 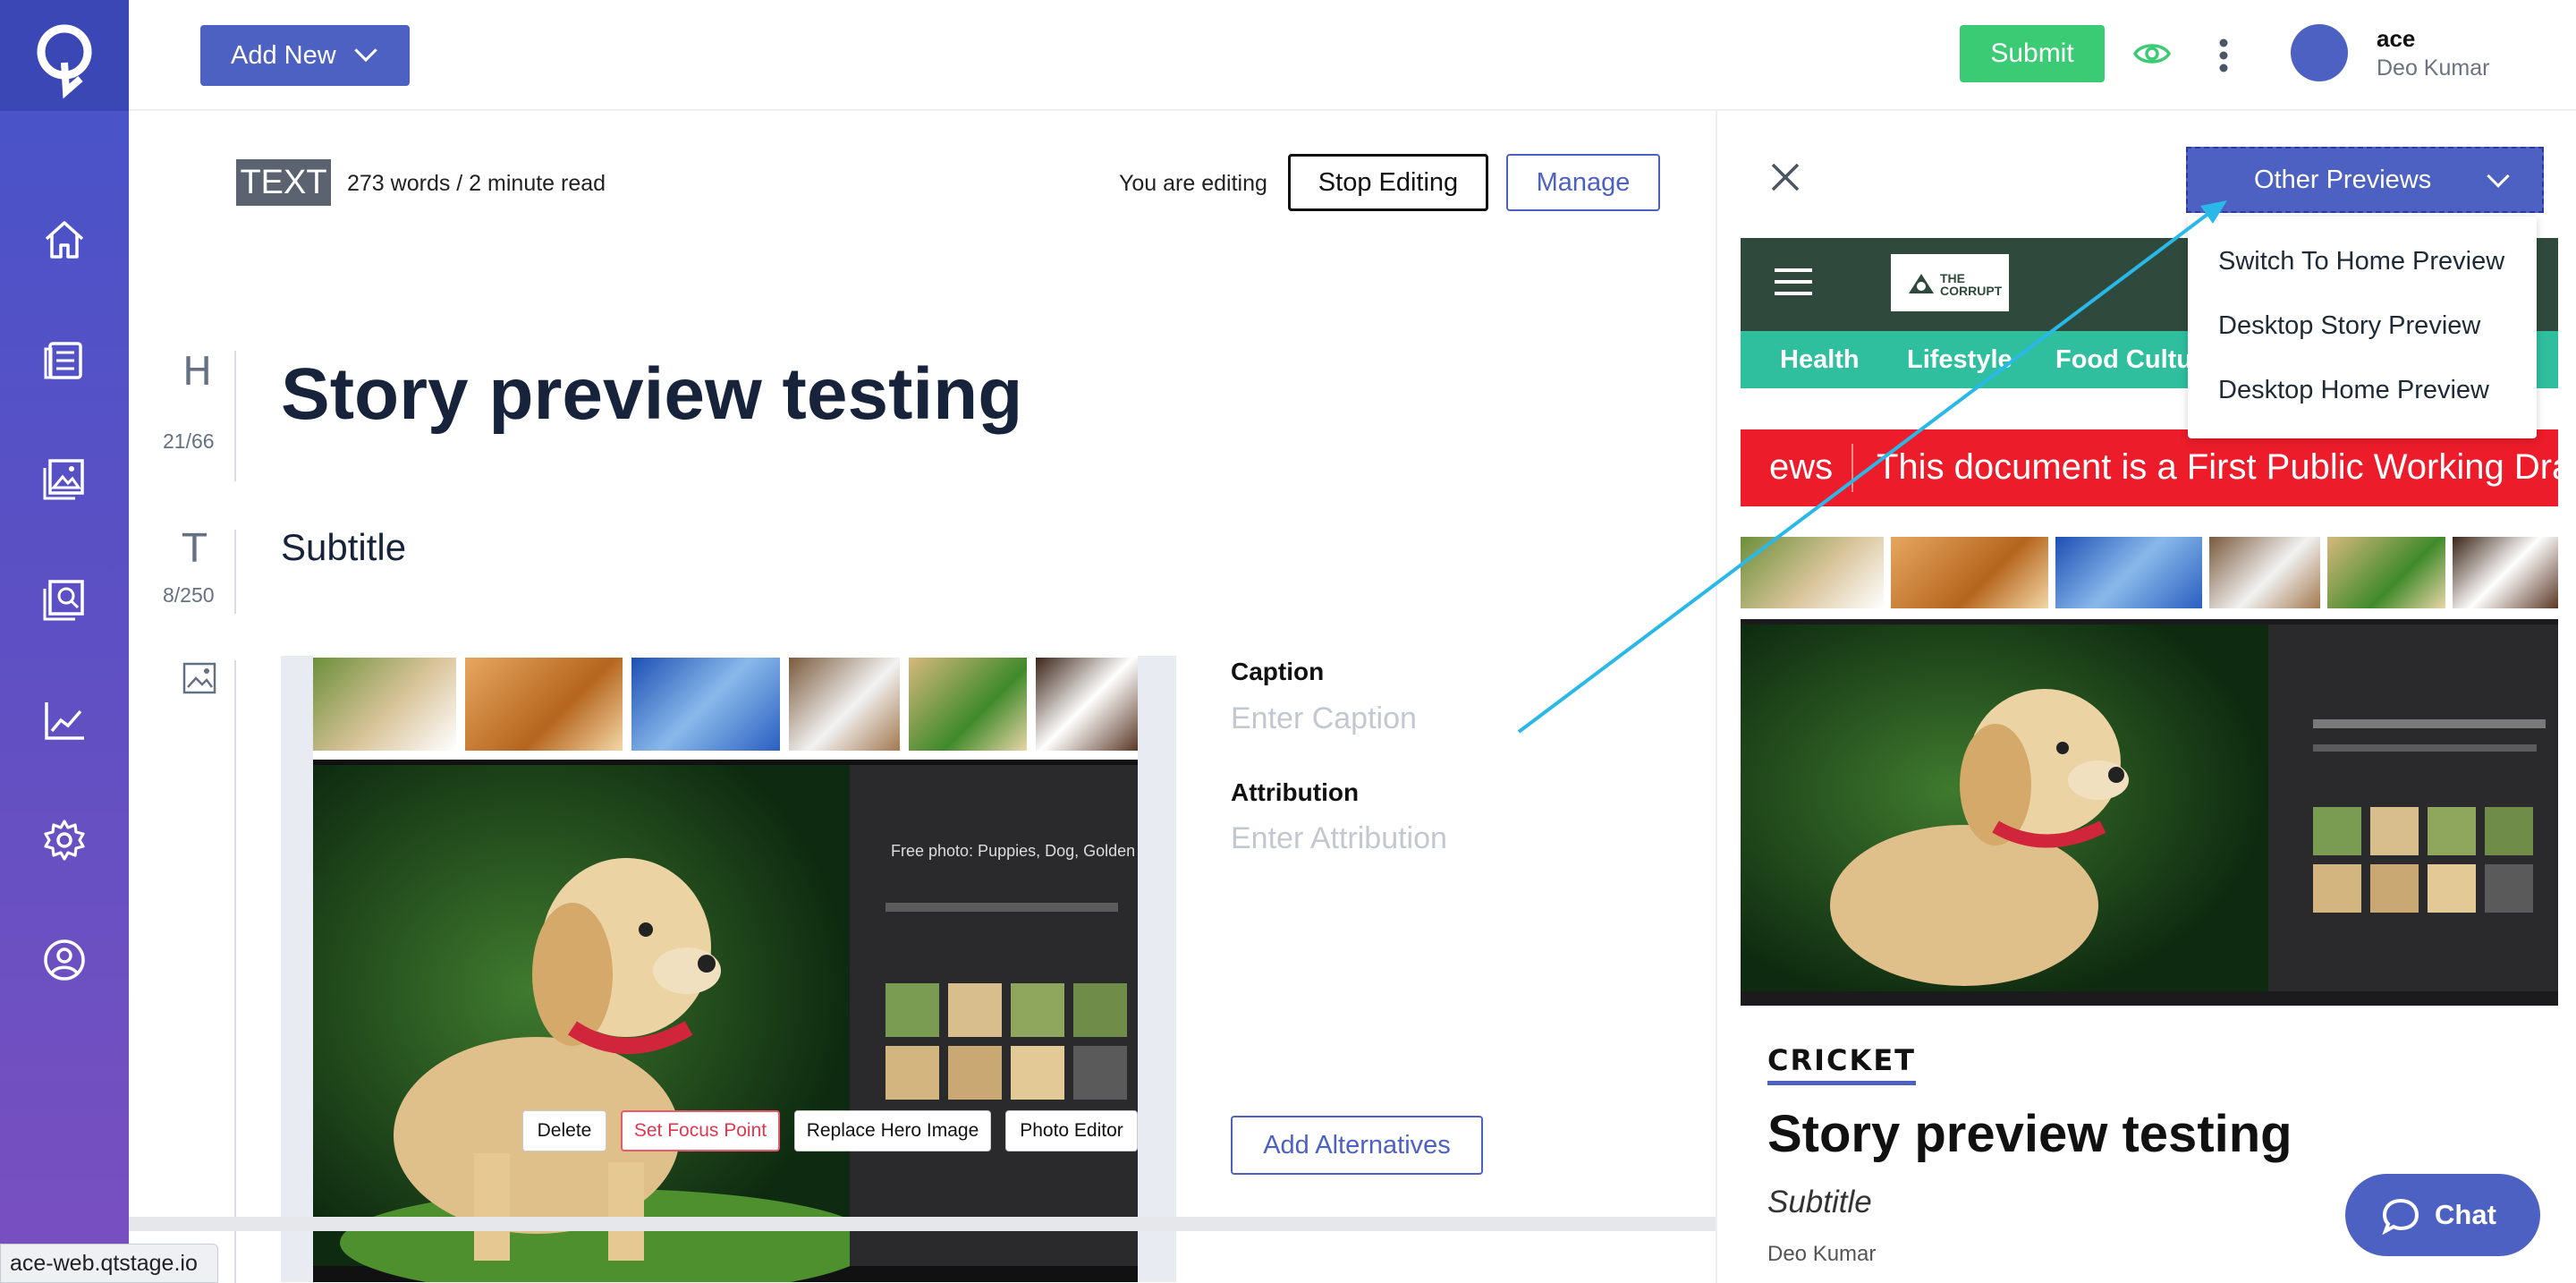 What do you see at coordinates (2123, 360) in the screenshot?
I see `nav-item: Food Cultu` at bounding box center [2123, 360].